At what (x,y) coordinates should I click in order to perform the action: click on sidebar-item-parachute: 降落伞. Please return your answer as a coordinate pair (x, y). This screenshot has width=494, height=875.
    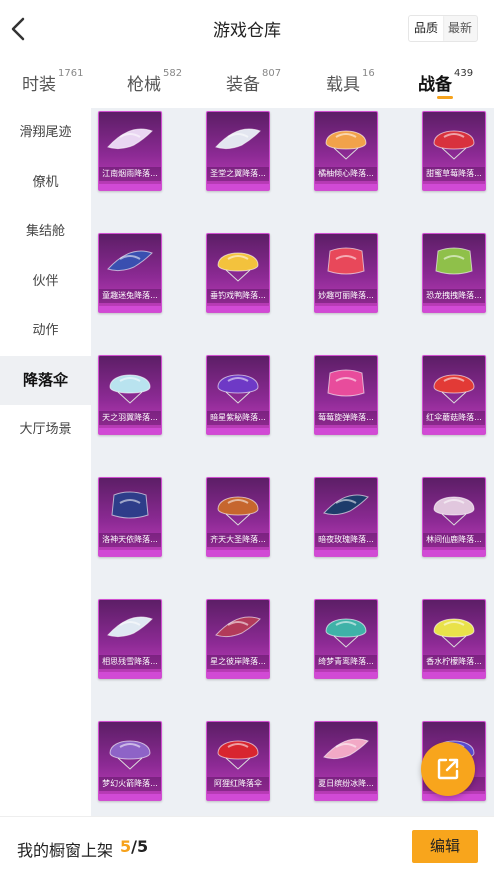
    Looking at the image, I should click on (45, 380).